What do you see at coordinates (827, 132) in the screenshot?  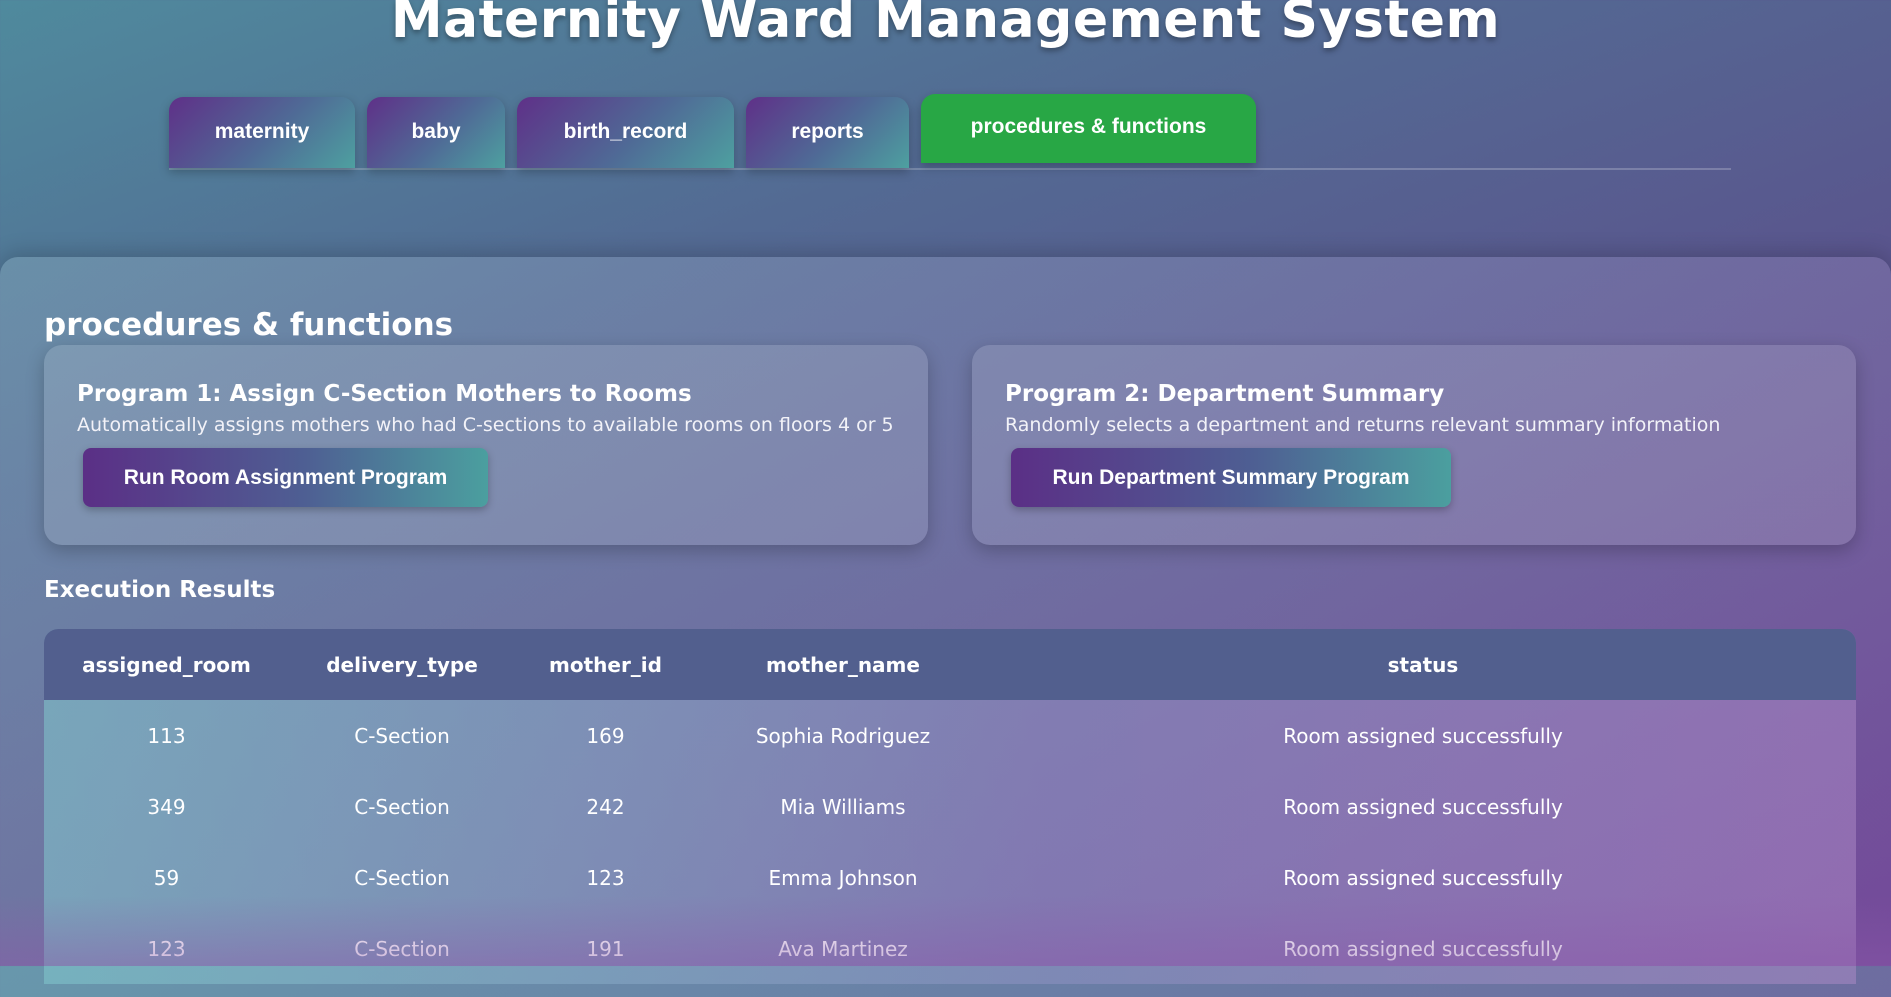 I see `tab-reports: reports` at bounding box center [827, 132].